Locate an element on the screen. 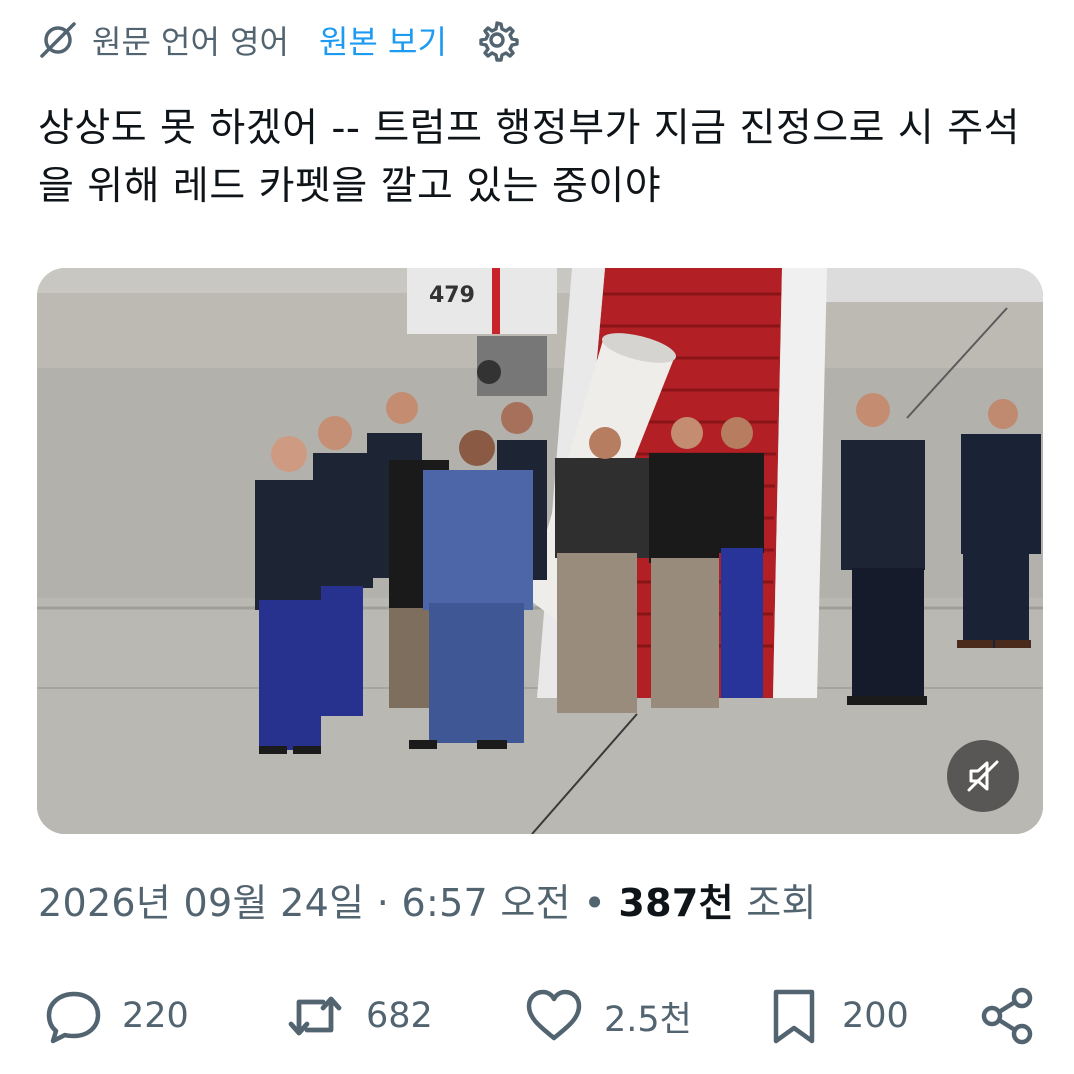  retweet-button: 682 is located at coordinates (357, 1016).